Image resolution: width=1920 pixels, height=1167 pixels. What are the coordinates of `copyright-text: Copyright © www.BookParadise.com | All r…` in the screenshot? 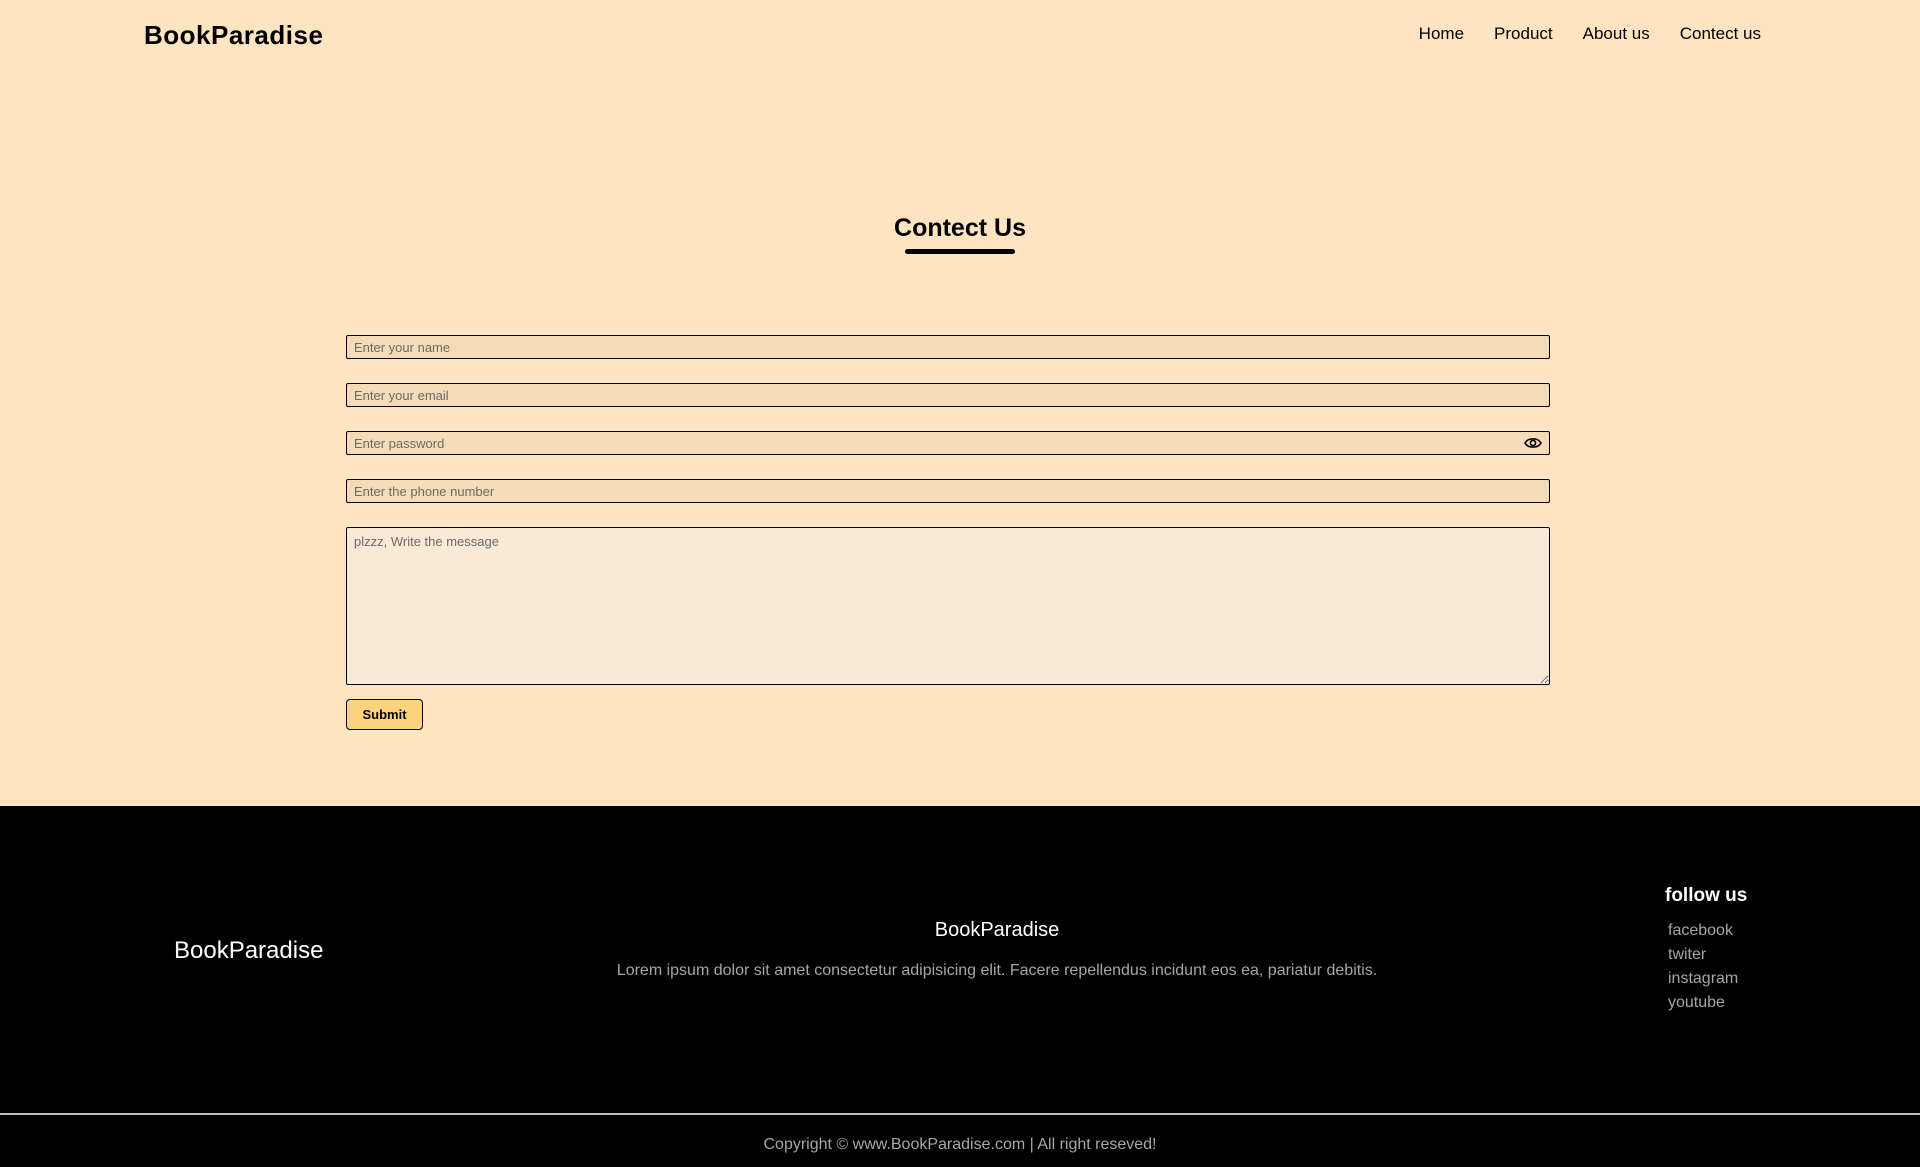 It's located at (960, 1144).